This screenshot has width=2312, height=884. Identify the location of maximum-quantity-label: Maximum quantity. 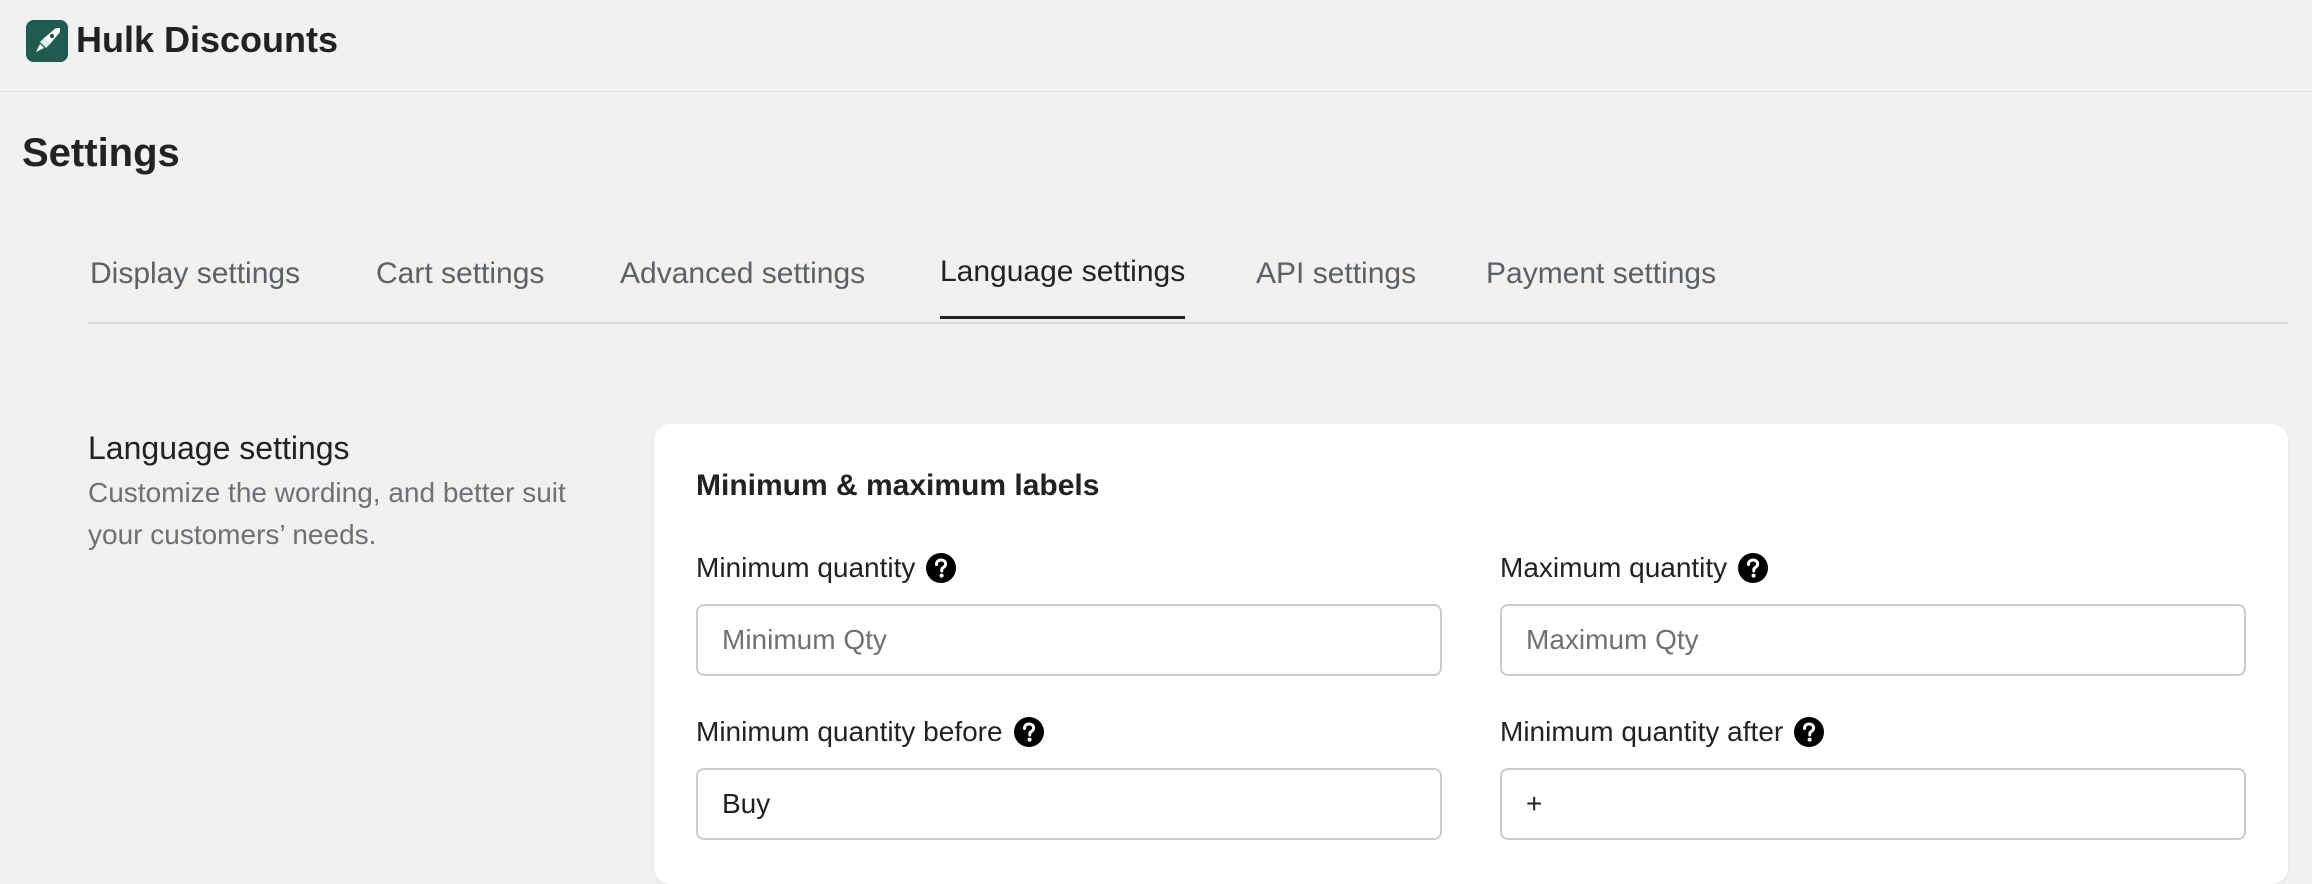
(1634, 568).